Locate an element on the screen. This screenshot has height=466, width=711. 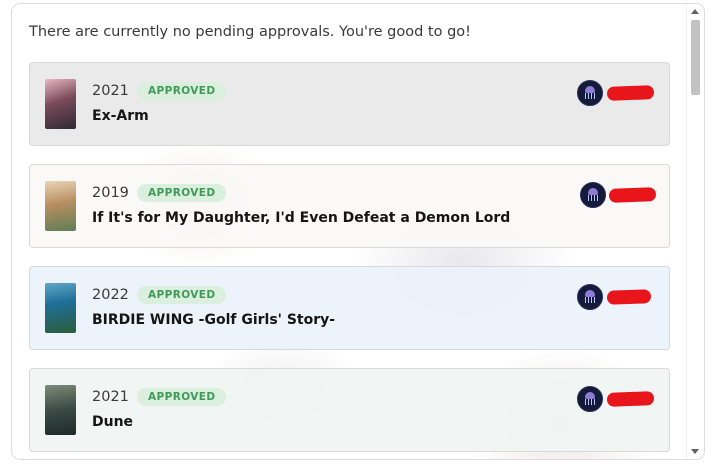
media-title: BIRDIE WING -Golf Girls' Story- is located at coordinates (213, 320).